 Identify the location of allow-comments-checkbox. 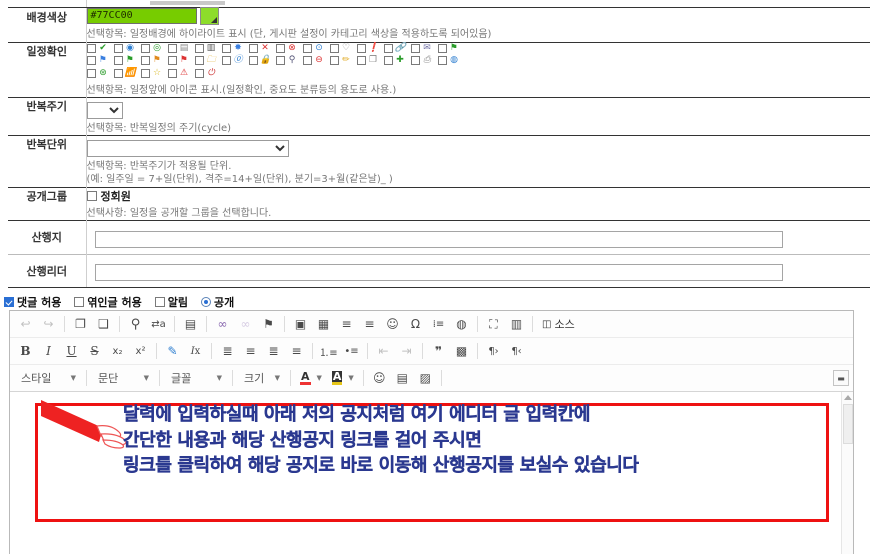
(9, 302).